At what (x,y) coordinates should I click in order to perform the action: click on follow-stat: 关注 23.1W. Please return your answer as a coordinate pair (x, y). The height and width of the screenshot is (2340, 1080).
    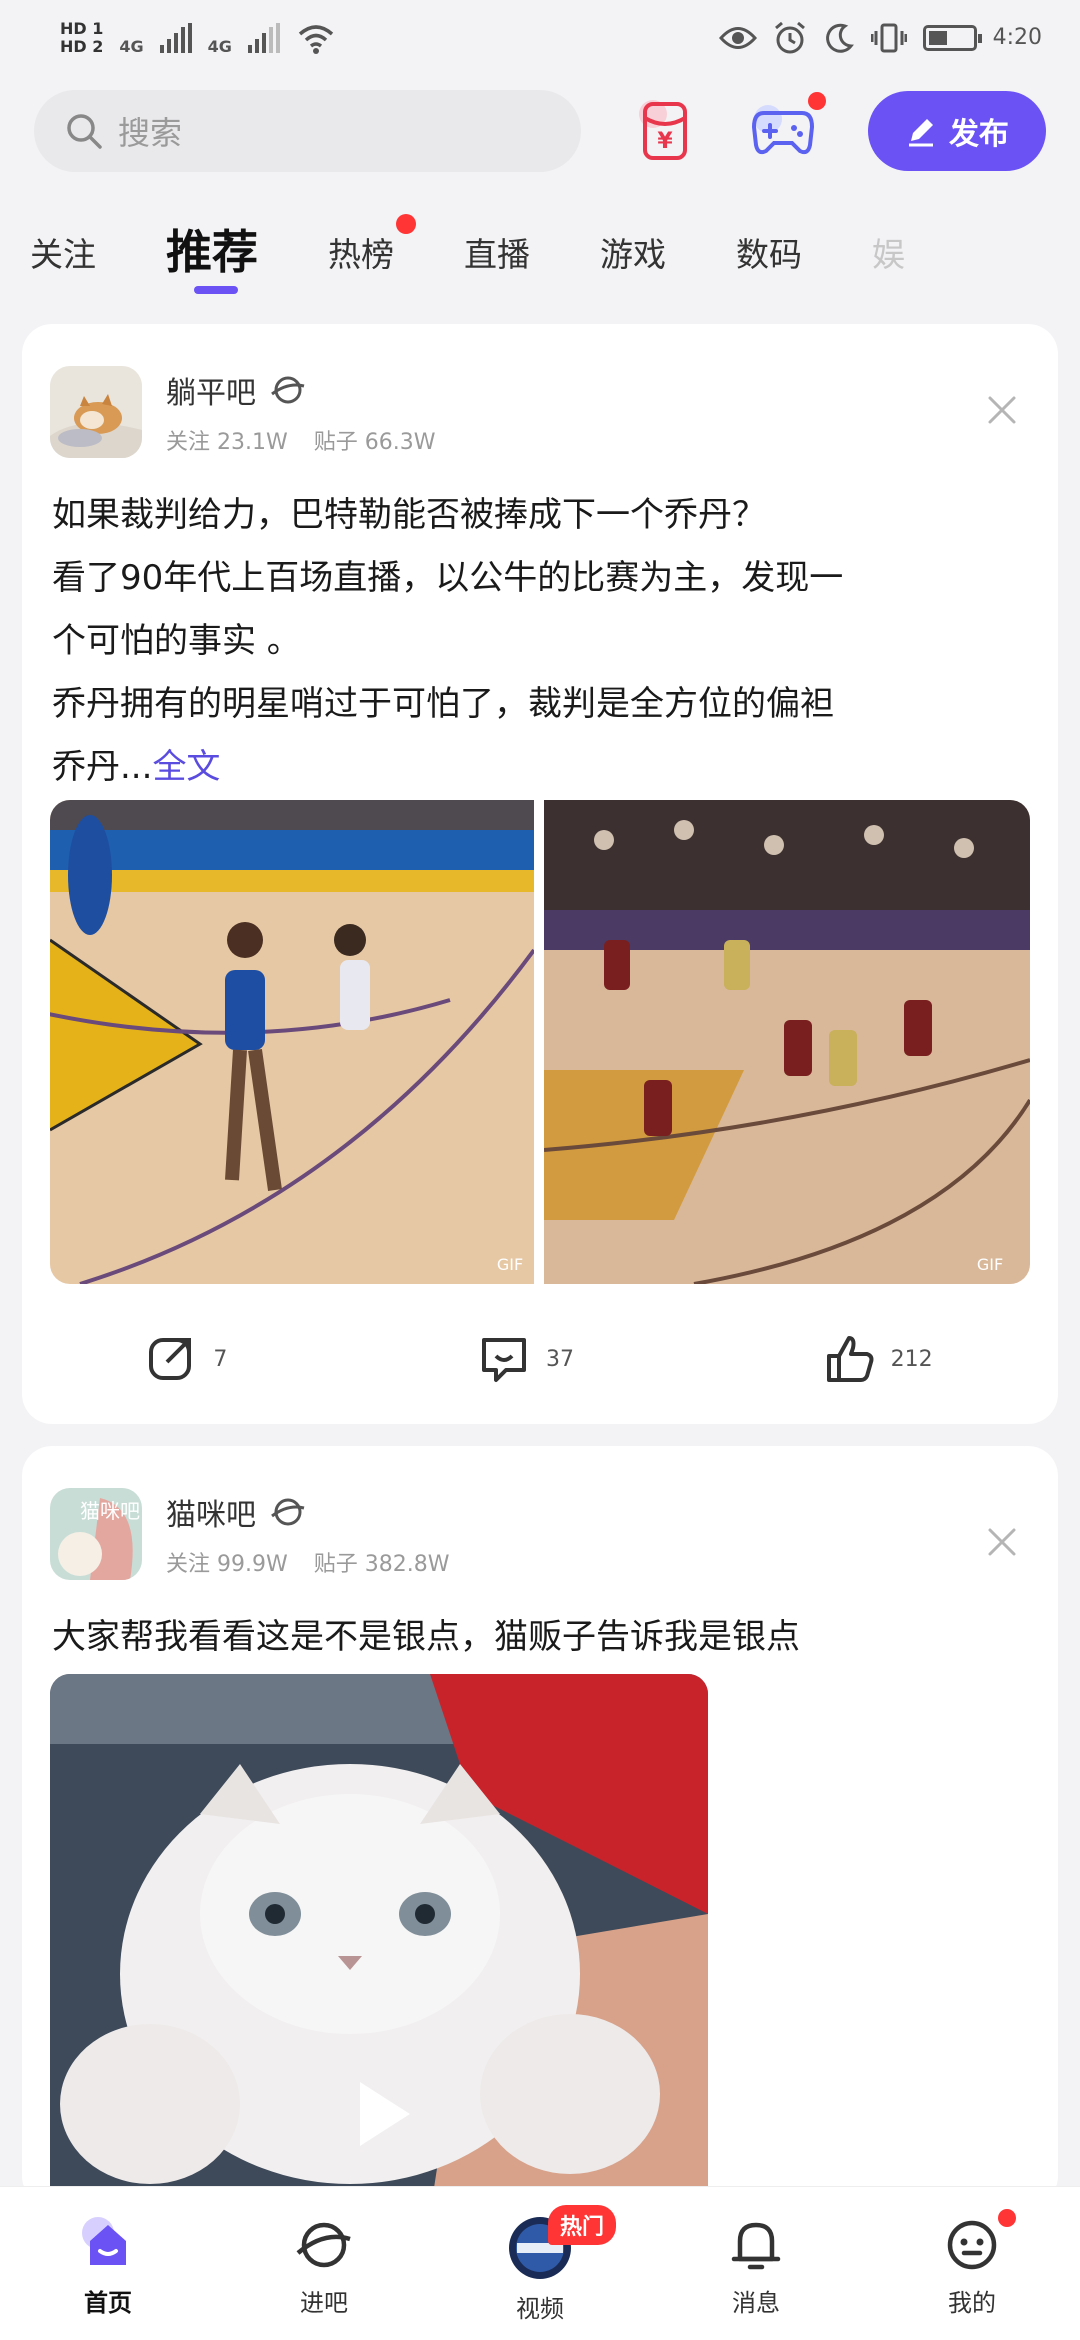
    Looking at the image, I should click on (227, 440).